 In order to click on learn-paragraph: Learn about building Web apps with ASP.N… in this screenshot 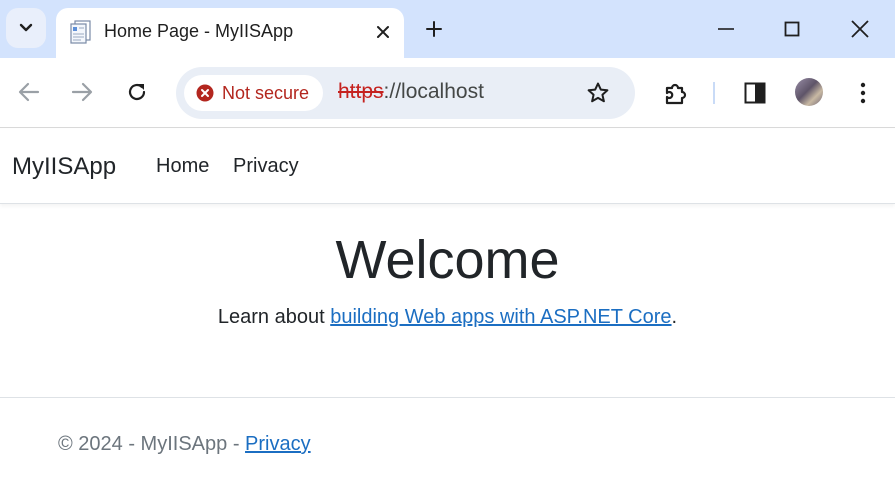, I will do `click(447, 317)`.